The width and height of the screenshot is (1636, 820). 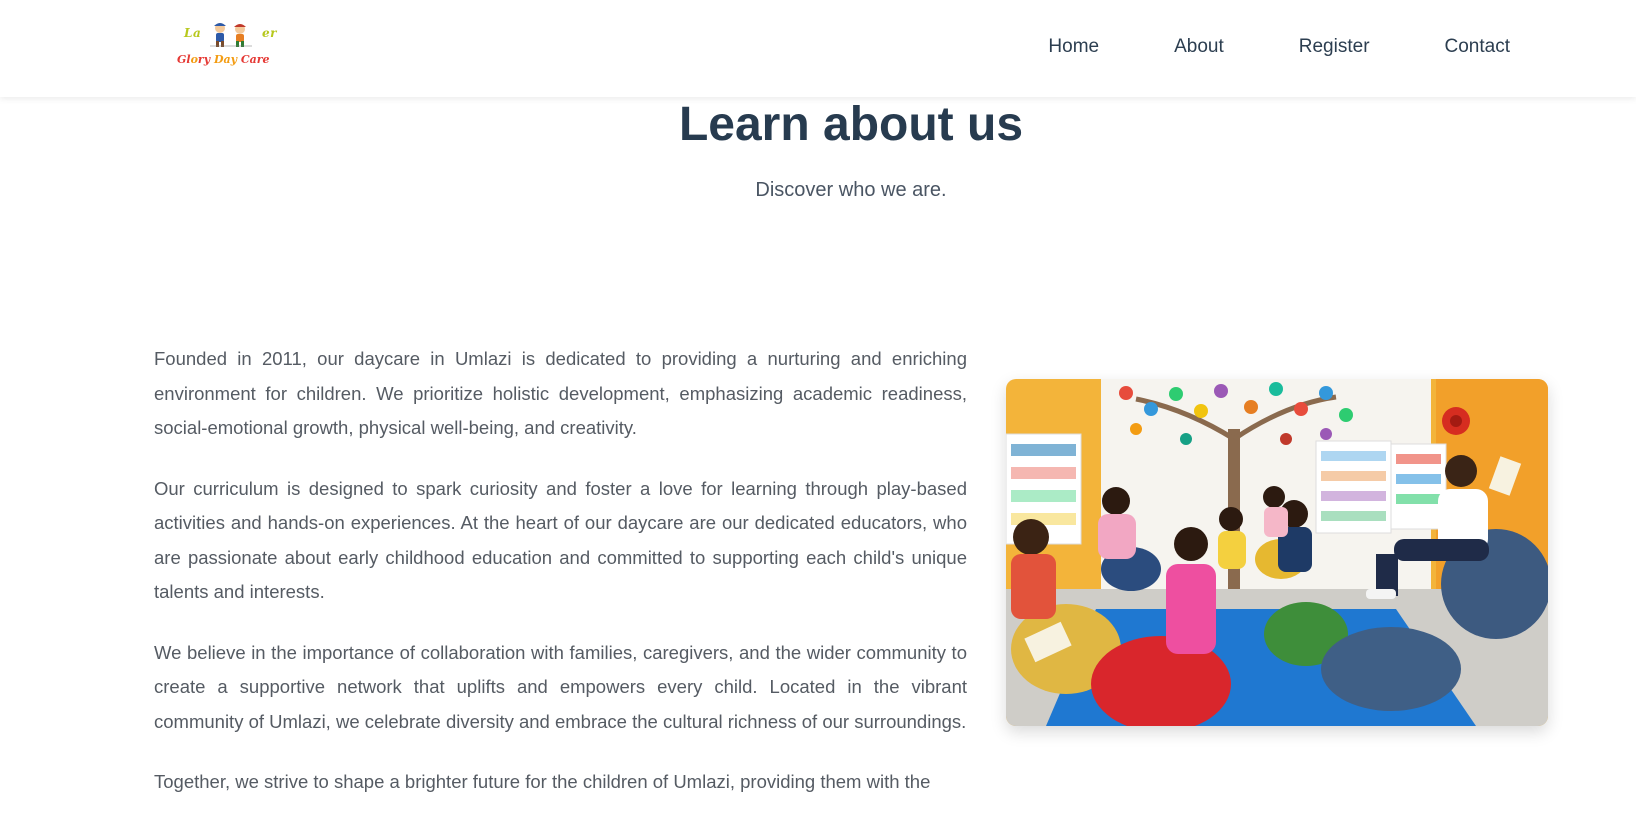 I want to click on site-logo: La er Glory Day Care, so click(x=234, y=46).